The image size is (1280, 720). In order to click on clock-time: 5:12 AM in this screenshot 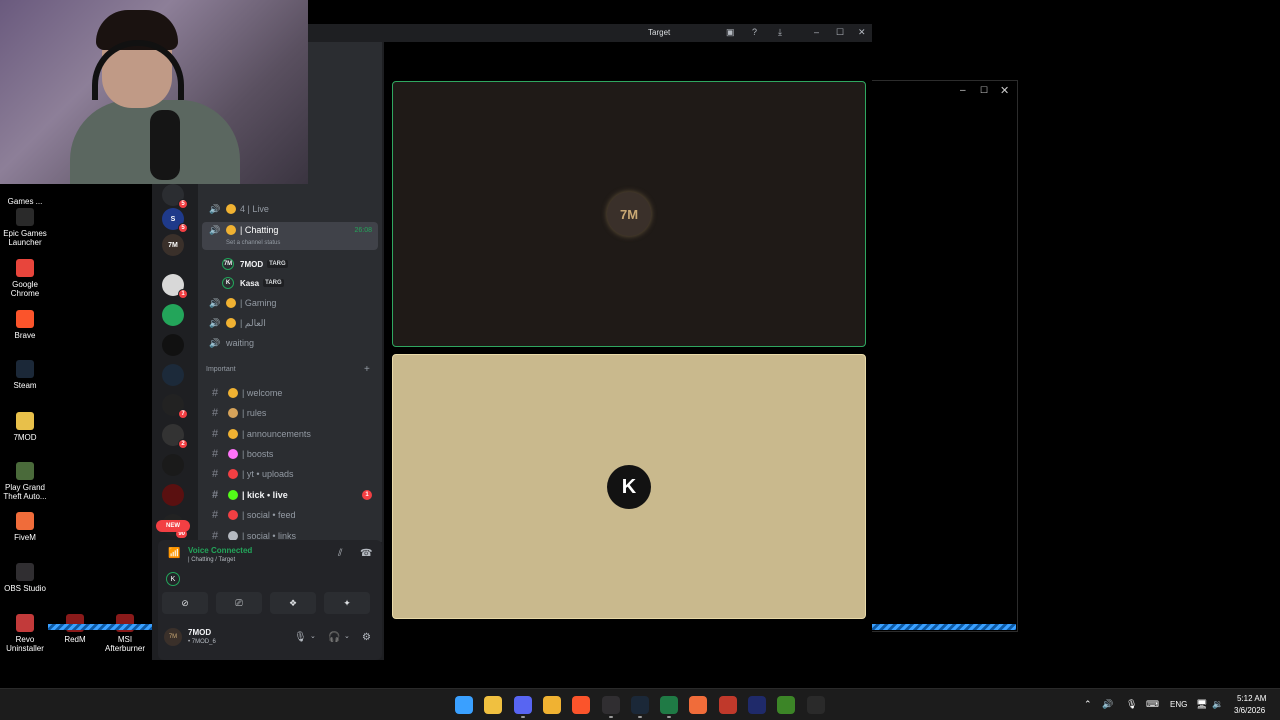, I will do `click(1251, 698)`.